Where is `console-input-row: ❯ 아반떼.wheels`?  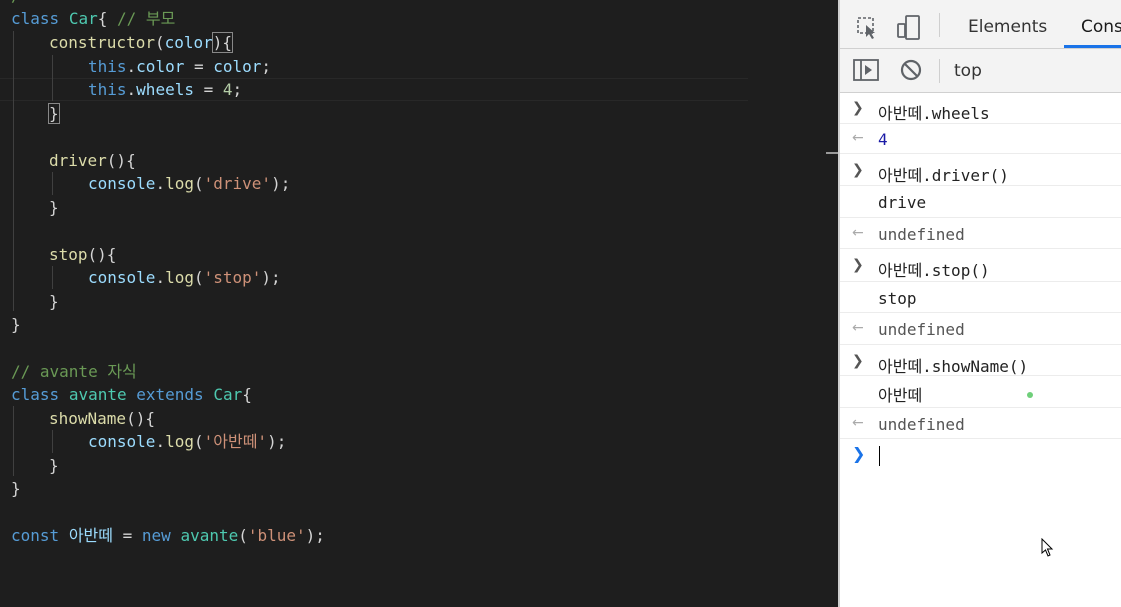 console-input-row: ❯ 아반떼.wheels is located at coordinates (980, 108).